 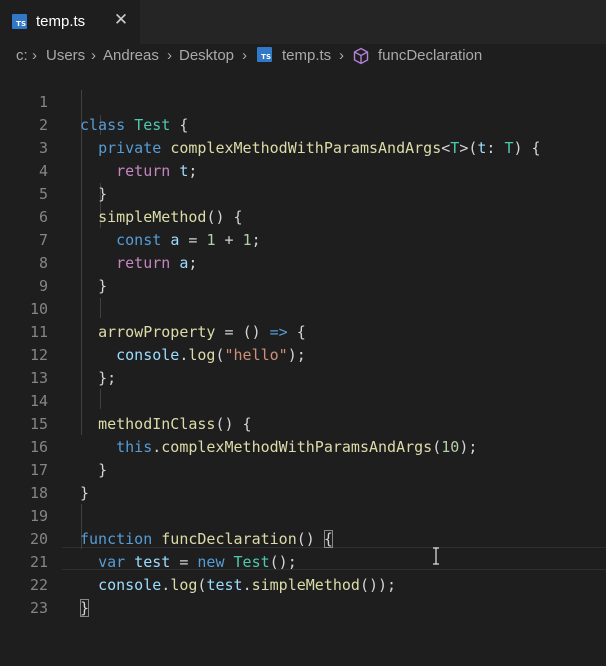 I want to click on code-line: 17 }, so click(x=303, y=469).